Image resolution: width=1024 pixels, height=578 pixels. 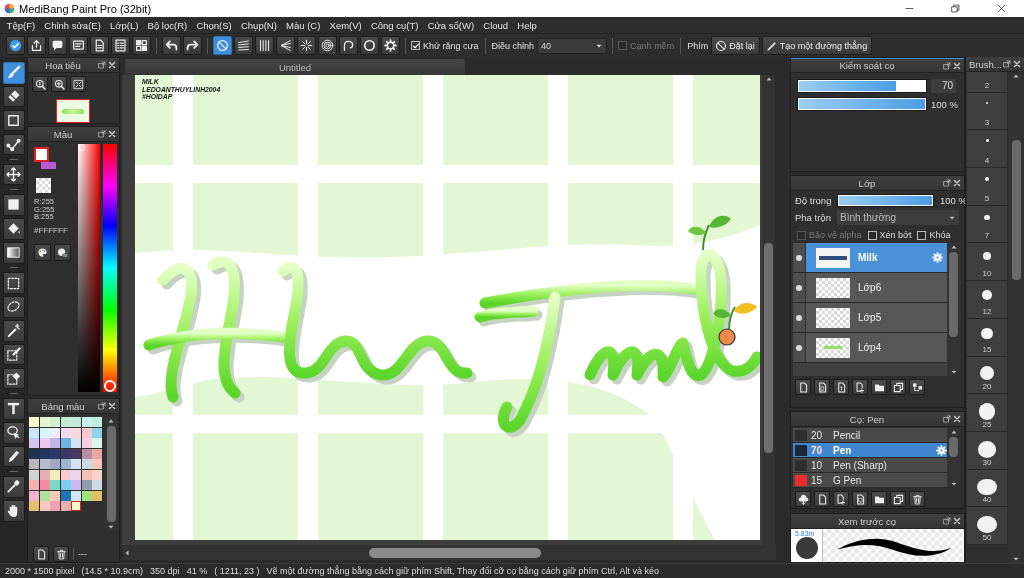 I want to click on brush-size-cell: 5, so click(x=987, y=187).